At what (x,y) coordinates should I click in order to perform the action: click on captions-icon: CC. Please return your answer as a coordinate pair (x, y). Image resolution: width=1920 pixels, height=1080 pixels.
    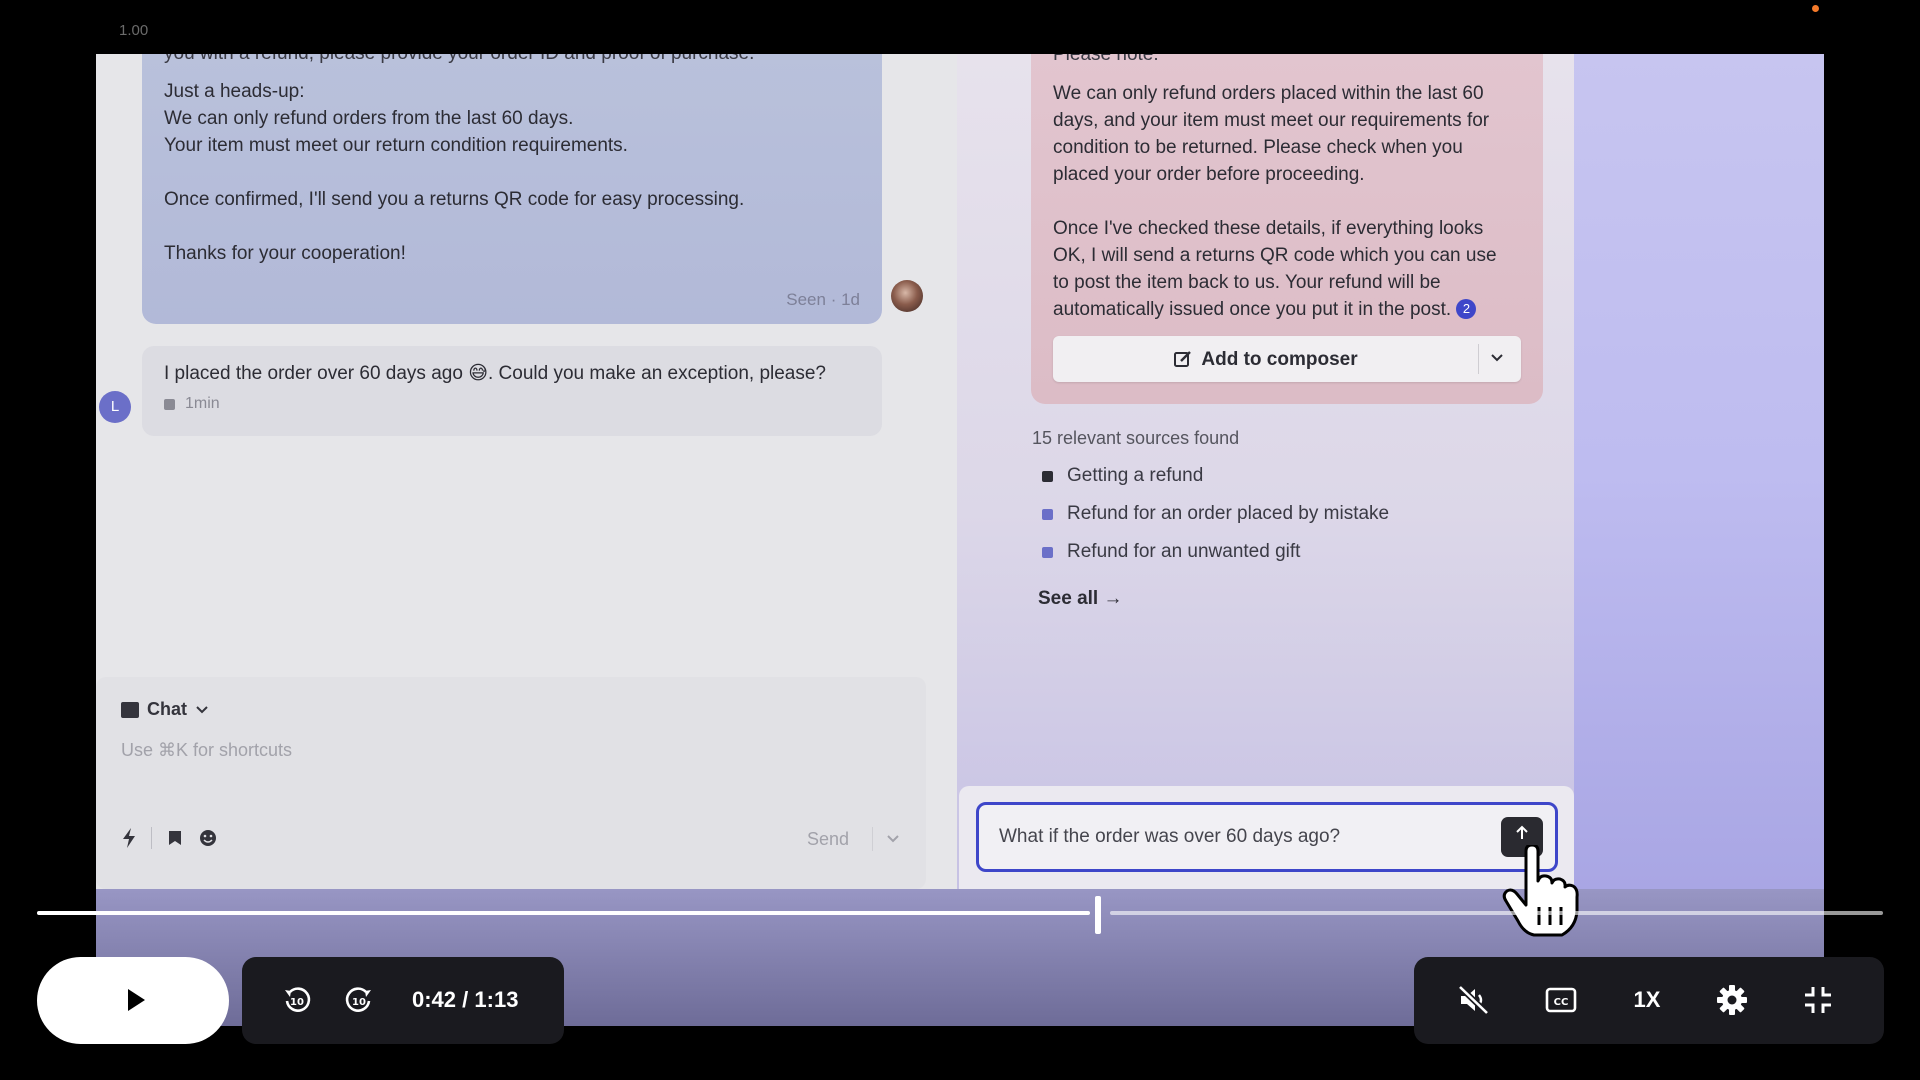
    Looking at the image, I should click on (1561, 1000).